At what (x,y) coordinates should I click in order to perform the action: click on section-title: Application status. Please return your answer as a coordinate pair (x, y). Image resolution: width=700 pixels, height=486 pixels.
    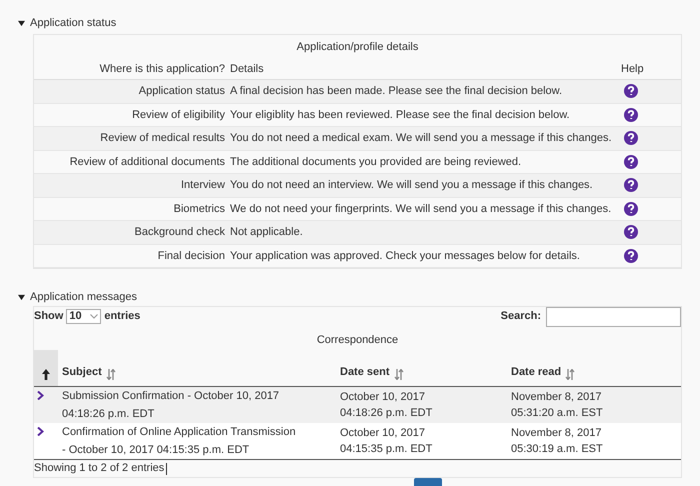
    Looking at the image, I should click on (73, 23).